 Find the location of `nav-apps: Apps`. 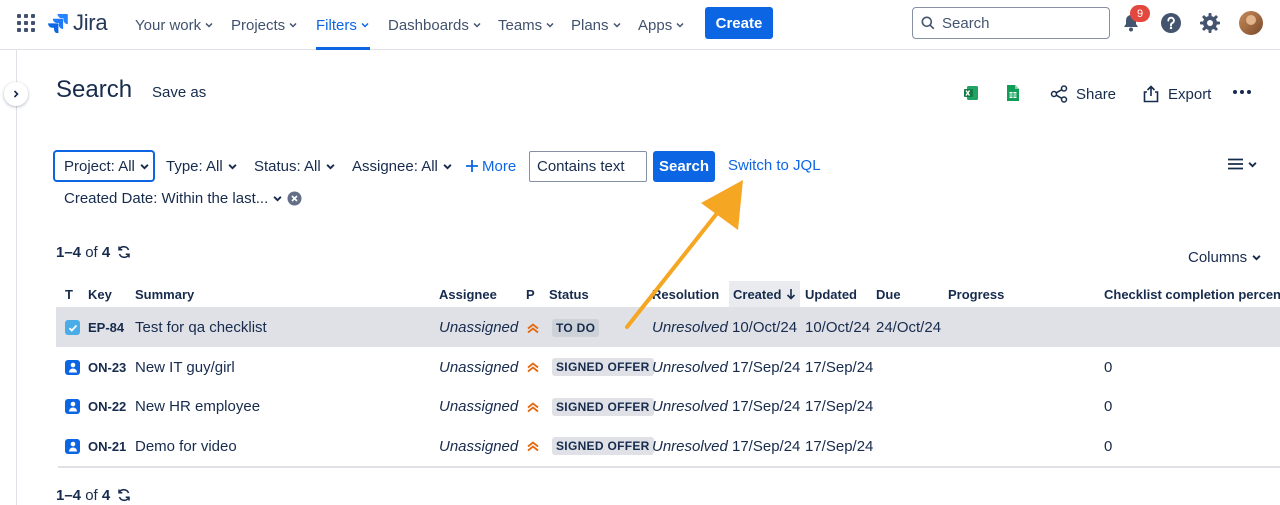

nav-apps: Apps is located at coordinates (661, 25).